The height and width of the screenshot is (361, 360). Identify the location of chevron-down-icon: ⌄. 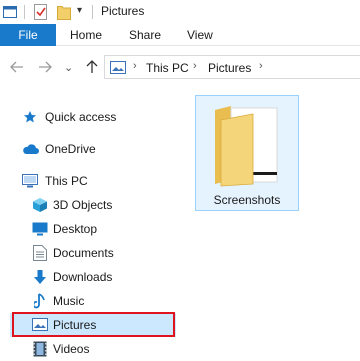
(68, 68).